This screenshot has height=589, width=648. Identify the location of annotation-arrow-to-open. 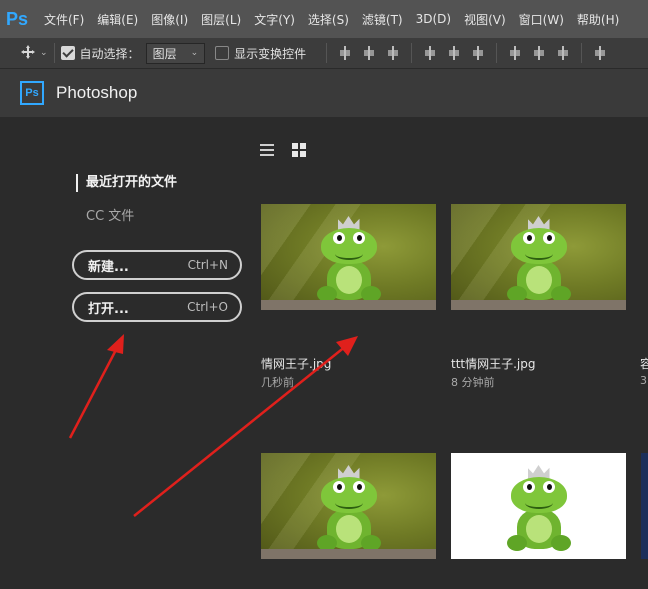
(94, 392).